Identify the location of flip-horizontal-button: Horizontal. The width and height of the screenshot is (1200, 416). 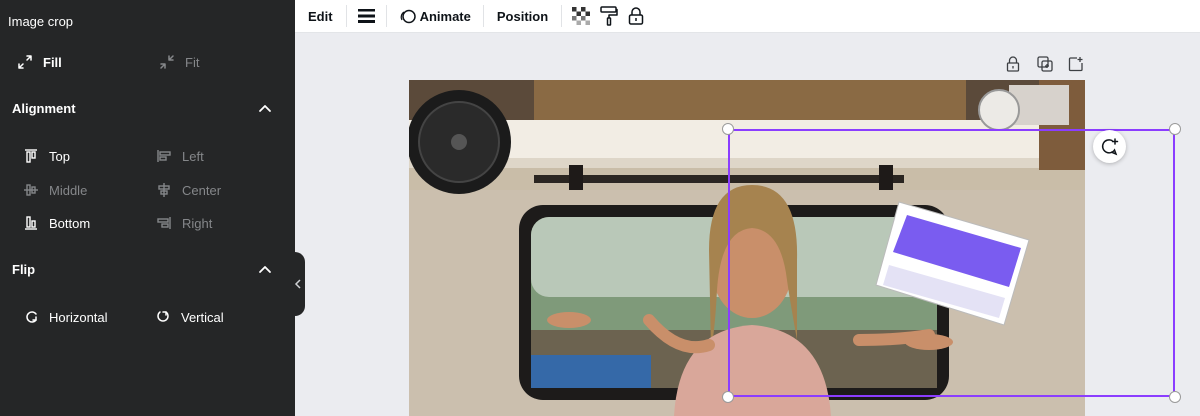
(65, 317).